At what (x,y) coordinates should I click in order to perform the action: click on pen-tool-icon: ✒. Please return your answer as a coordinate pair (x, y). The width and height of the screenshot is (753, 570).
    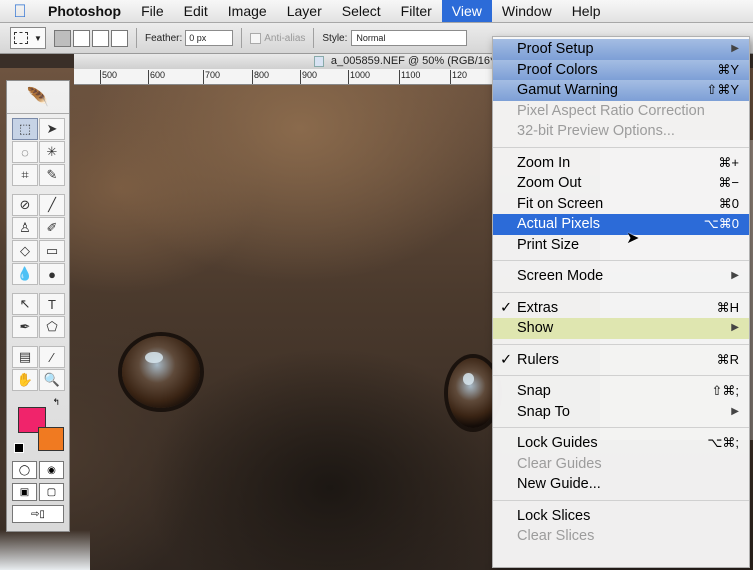
    Looking at the image, I should click on (25, 327).